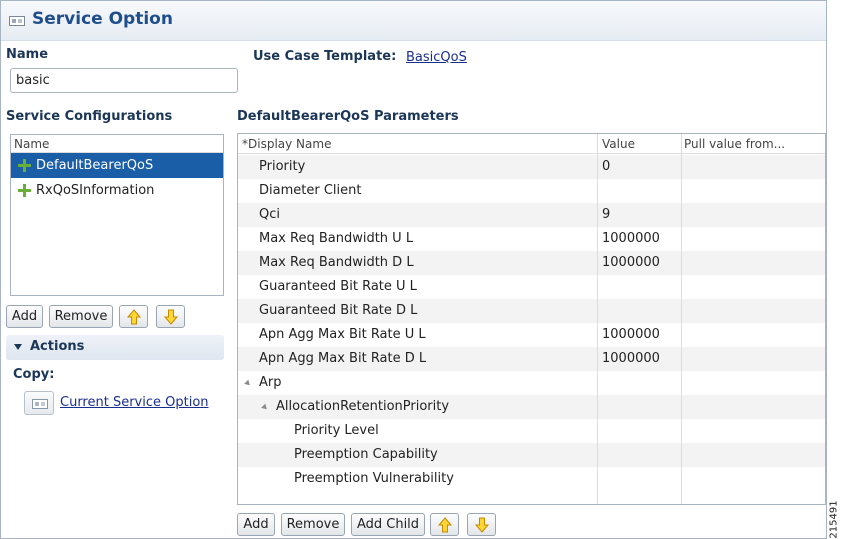 This screenshot has width=842, height=539. I want to click on table-row: Guaranteed Bit Rate D L, so click(531, 311).